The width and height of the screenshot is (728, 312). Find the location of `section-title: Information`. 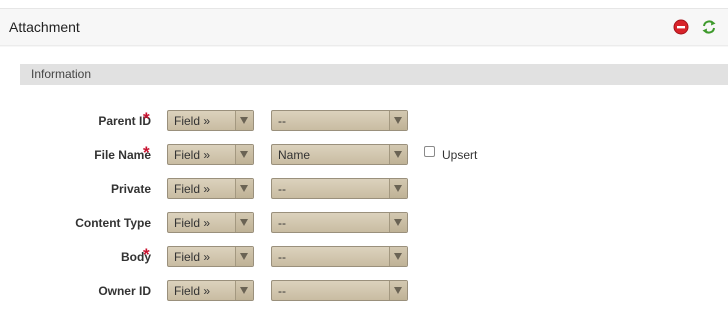

section-title: Information is located at coordinates (61, 74).